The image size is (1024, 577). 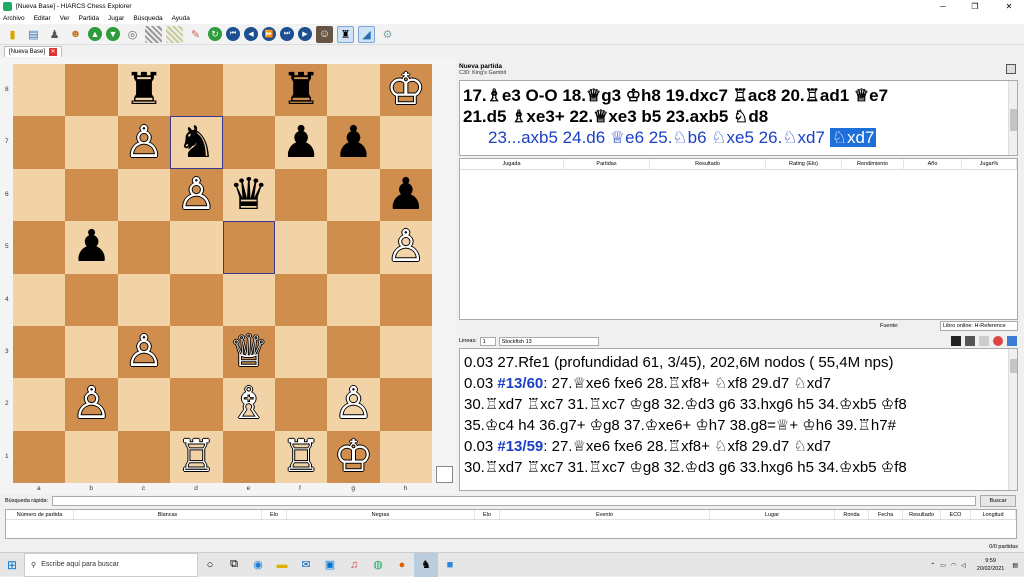 I want to click on menu-busqueda: Búsqueda, so click(x=147, y=18).